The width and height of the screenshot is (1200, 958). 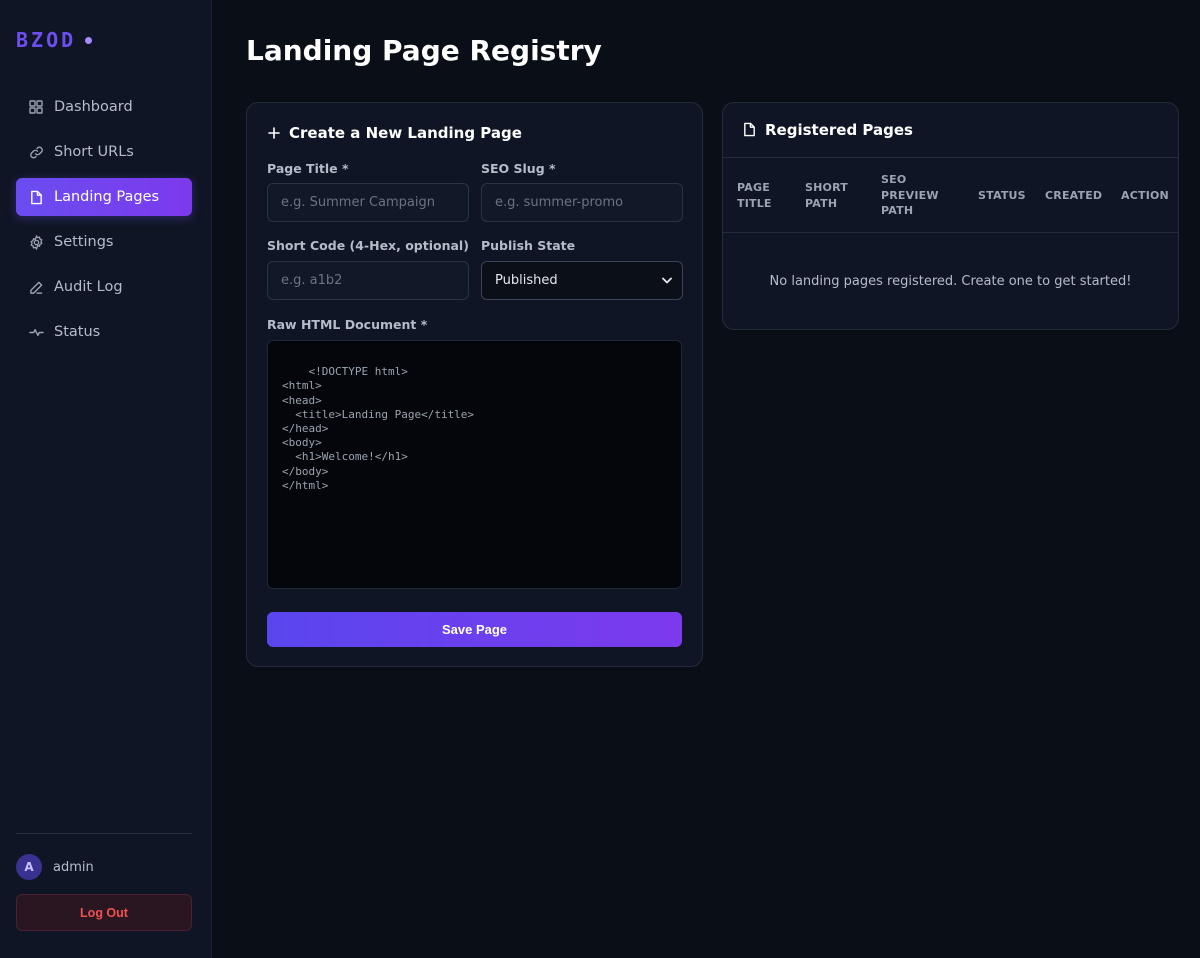 I want to click on link-icon, so click(x=36, y=152).